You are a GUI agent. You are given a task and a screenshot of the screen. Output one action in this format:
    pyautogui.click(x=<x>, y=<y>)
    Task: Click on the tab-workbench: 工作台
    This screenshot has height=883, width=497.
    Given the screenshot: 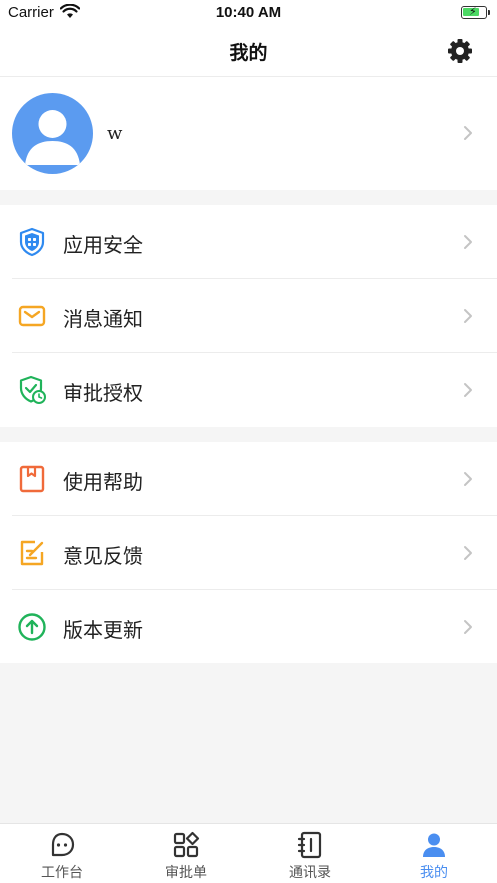 What is the action you would take?
    pyautogui.click(x=62, y=853)
    